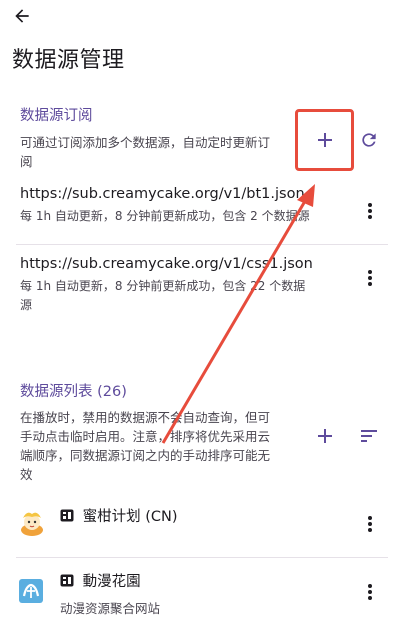 This screenshot has height=618, width=402. I want to click on subscription-meta: 每 1h 自动更新，8 分钟前更新成功，包含 22 个数据 源, so click(163, 295).